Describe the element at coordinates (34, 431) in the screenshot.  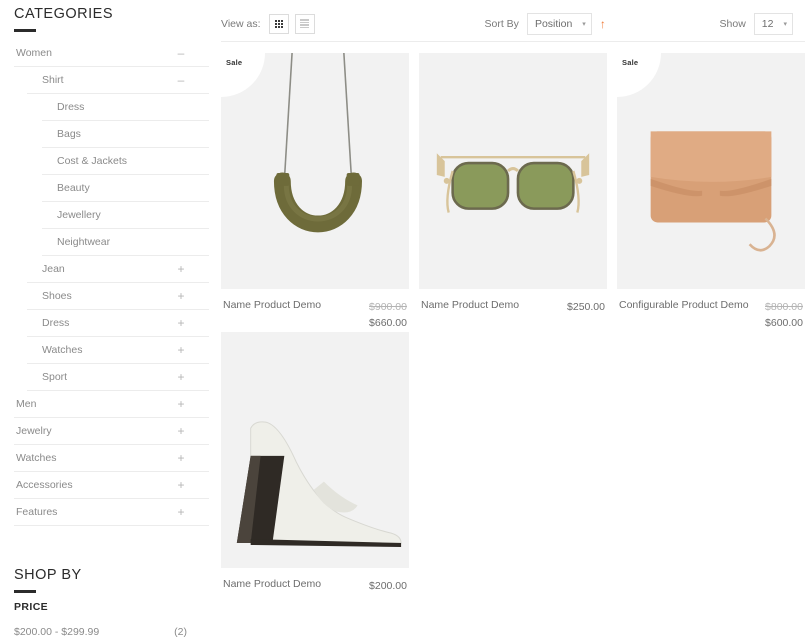
I see `sidebar-item-label: Jewelry` at that location.